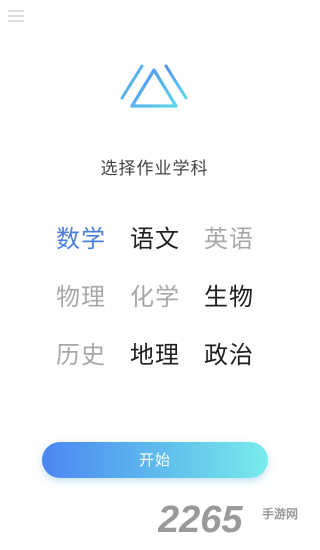  Describe the element at coordinates (200, 520) in the screenshot. I see `watermark-number: 2265` at that location.